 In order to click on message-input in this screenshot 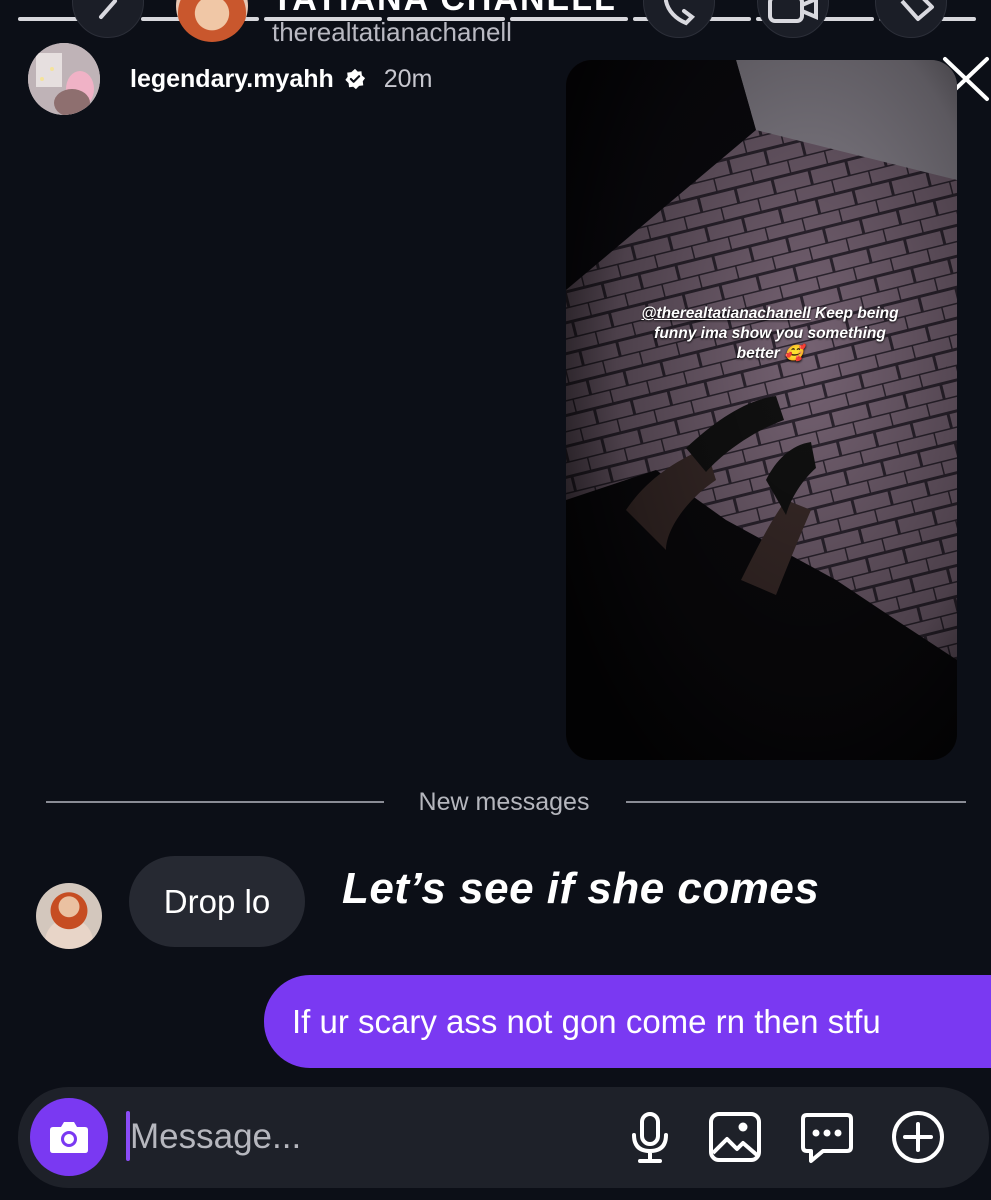, I will do `click(360, 1137)`.